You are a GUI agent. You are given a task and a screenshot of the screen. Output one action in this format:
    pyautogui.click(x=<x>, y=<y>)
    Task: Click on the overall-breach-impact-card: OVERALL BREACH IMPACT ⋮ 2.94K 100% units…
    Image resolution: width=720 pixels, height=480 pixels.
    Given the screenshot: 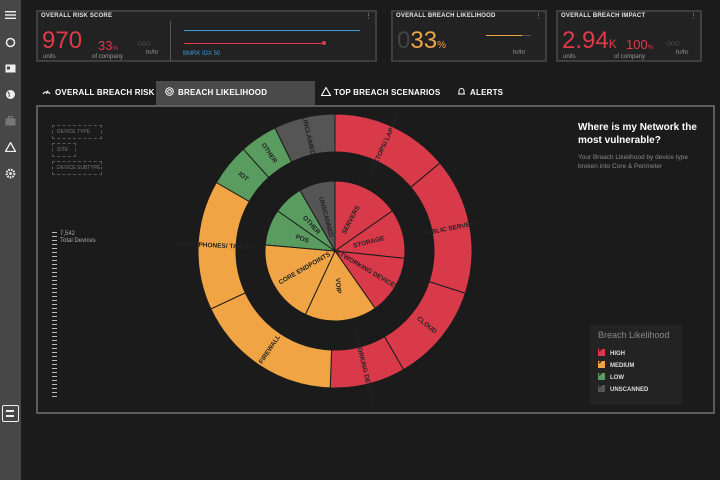 What is the action you would take?
    pyautogui.click(x=629, y=36)
    